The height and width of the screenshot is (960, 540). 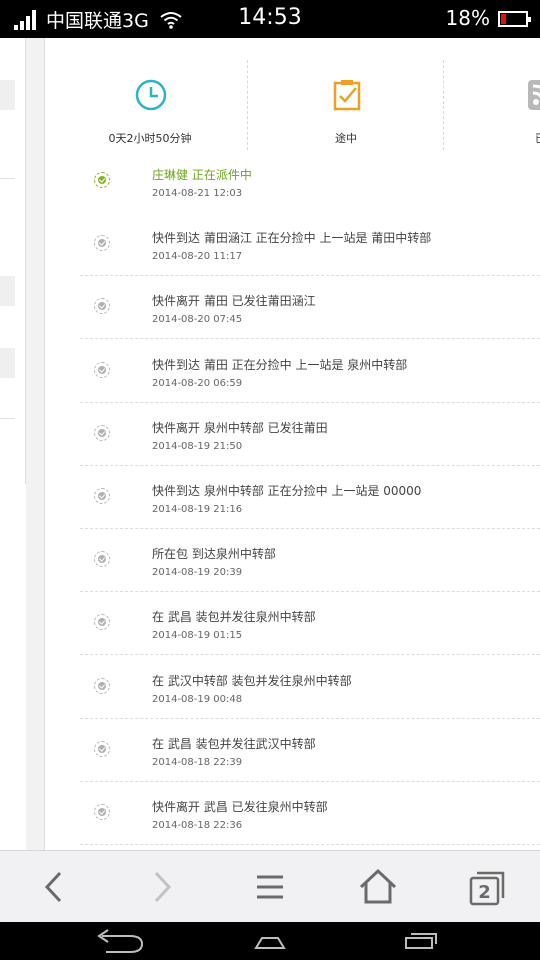 I want to click on event-description: 快件到达 泉州中转部 正在分捡中 上一站是 00000, so click(x=287, y=491).